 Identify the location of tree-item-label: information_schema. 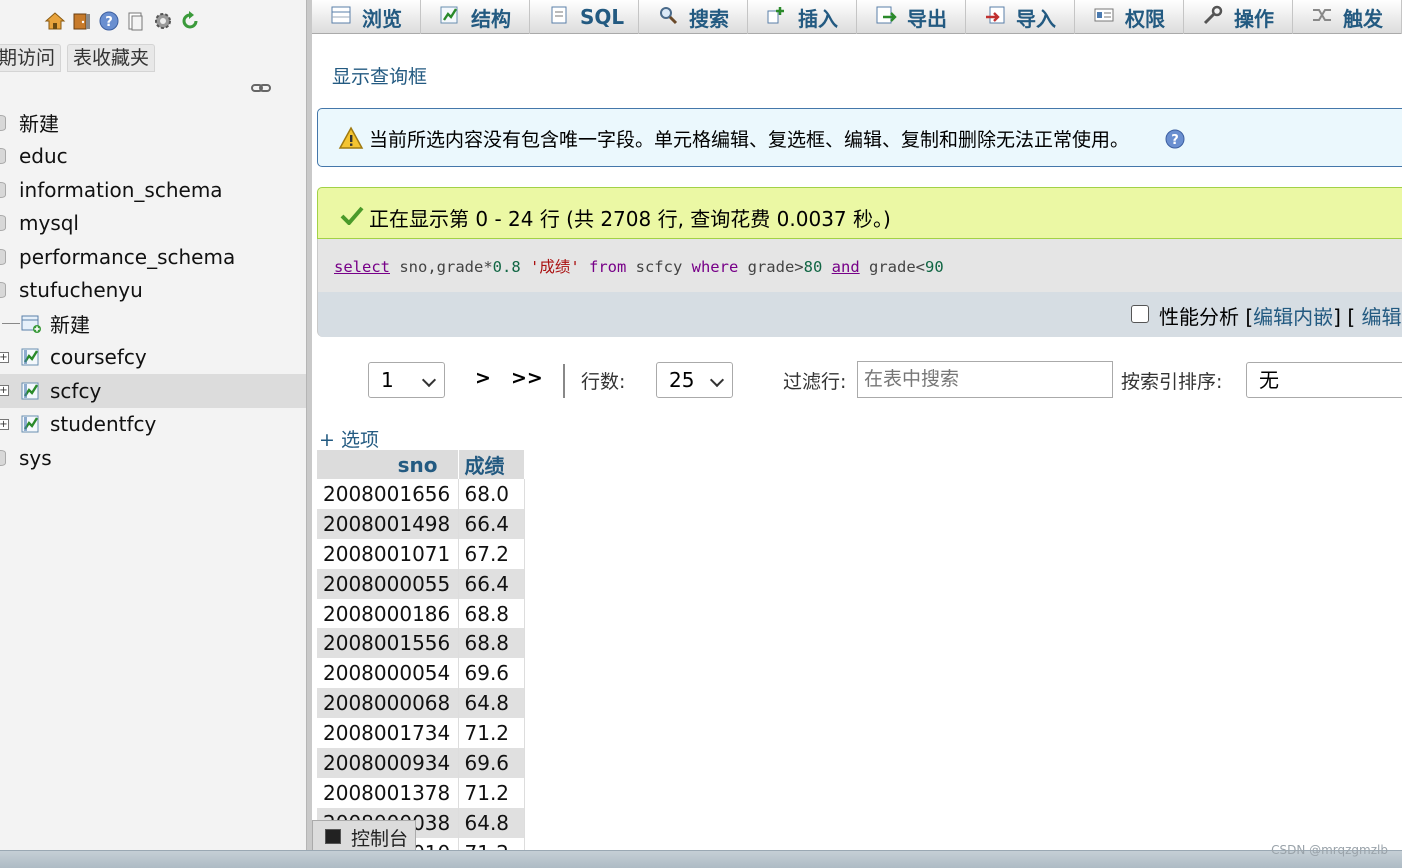
(121, 190).